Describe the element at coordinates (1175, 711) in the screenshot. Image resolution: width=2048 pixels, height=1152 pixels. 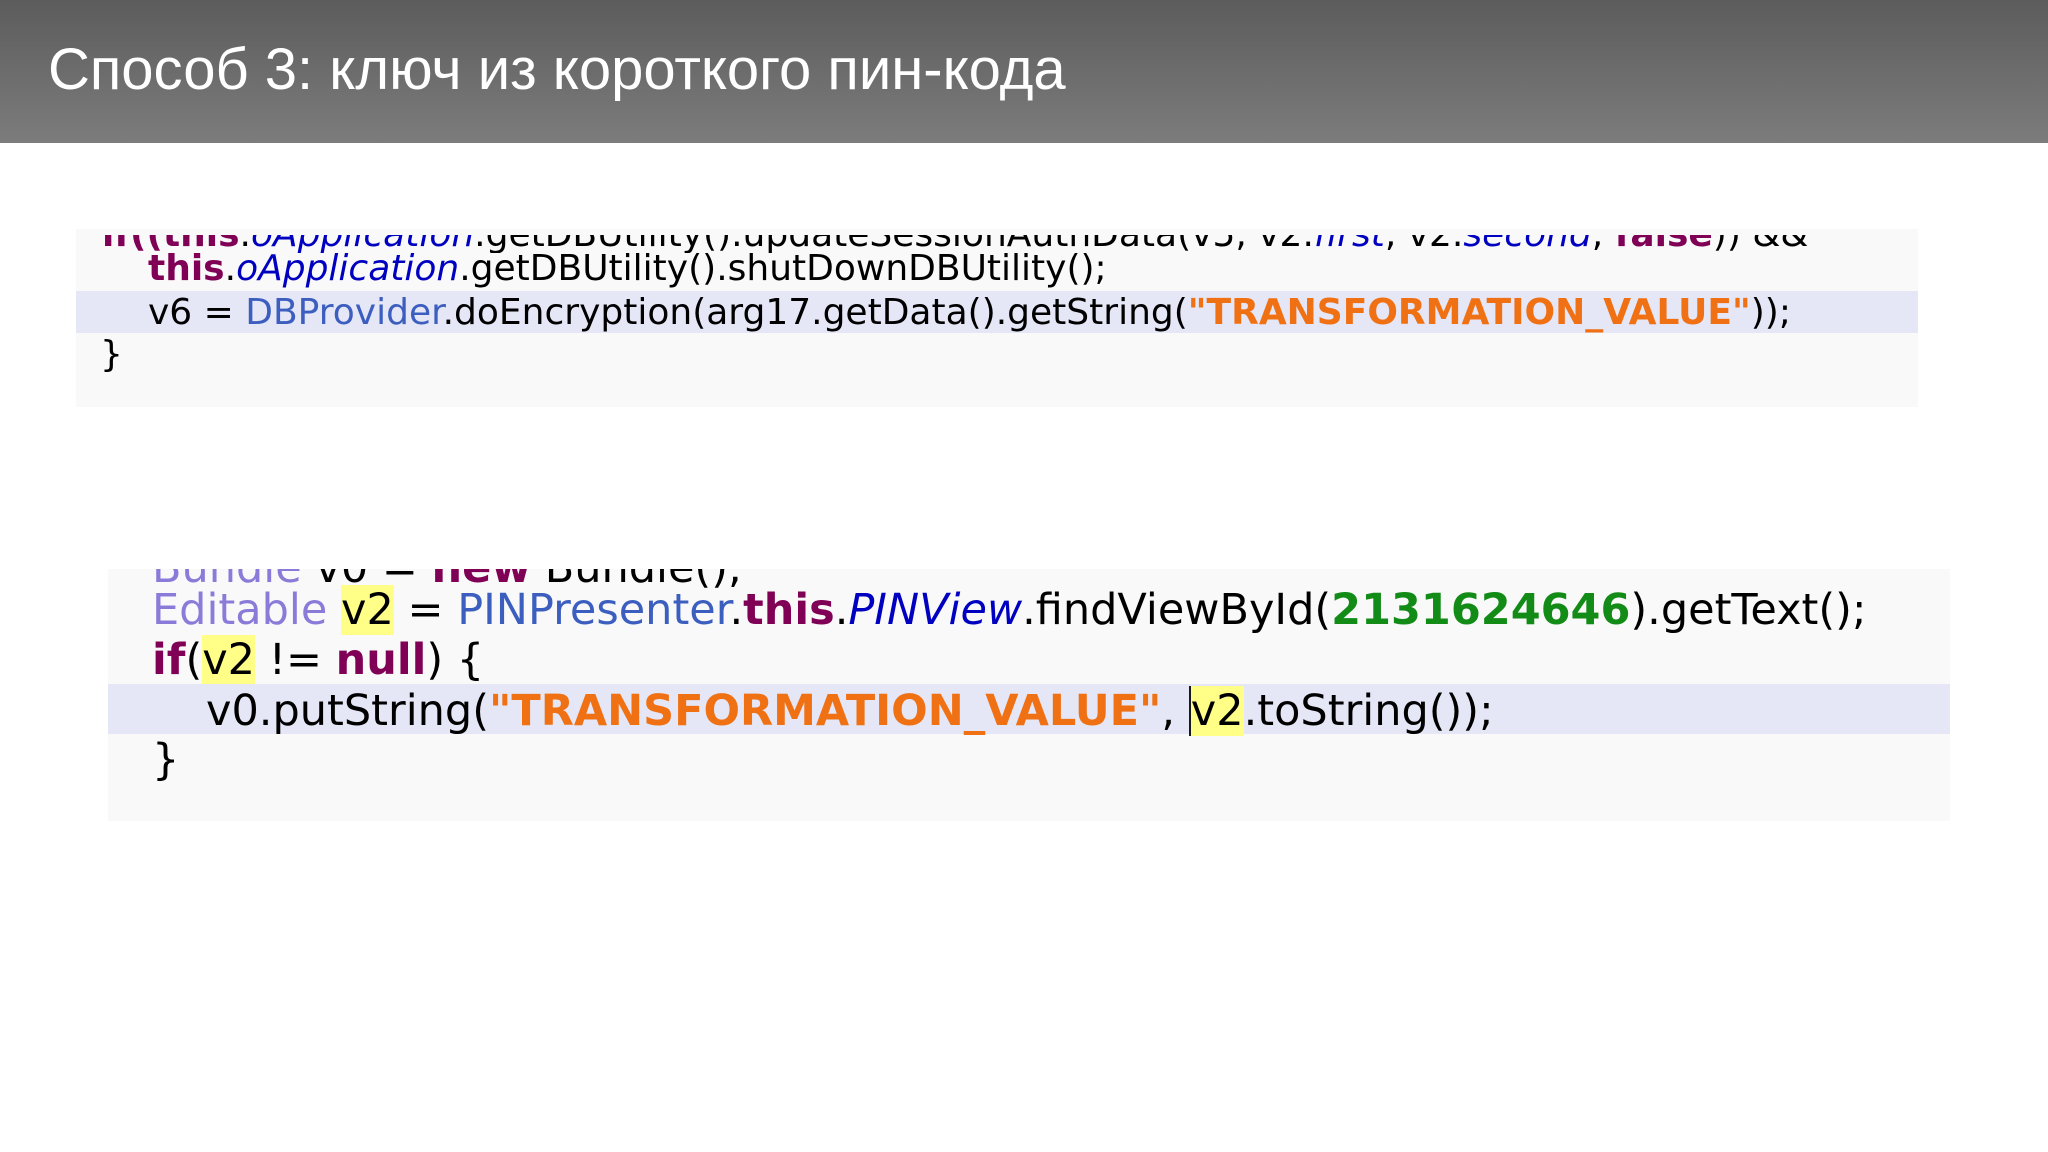
I see `code-text: ,` at that location.